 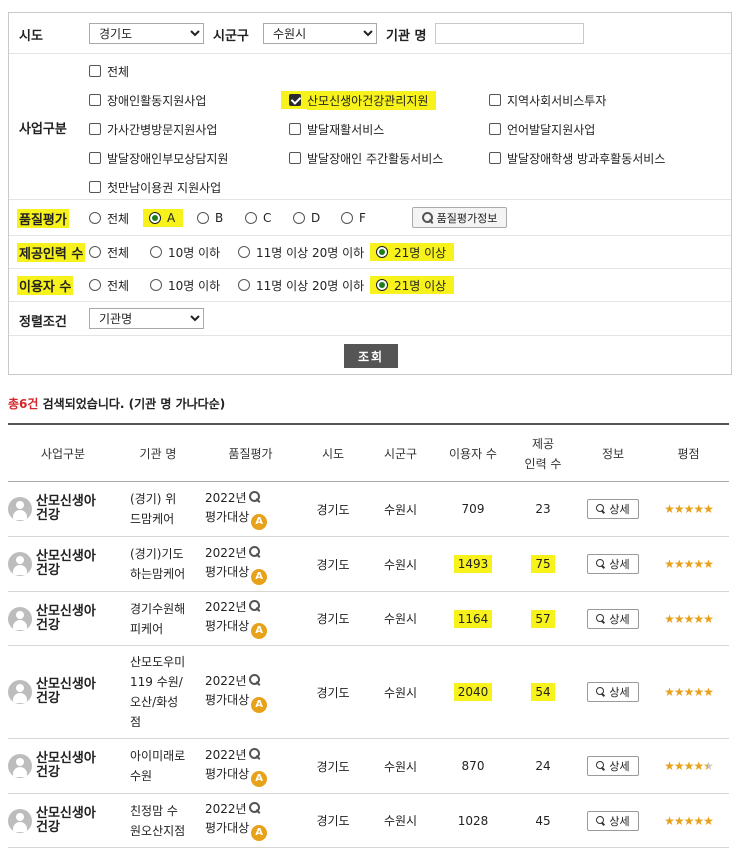 I want to click on quality-radio-3: C, so click(x=258, y=218).